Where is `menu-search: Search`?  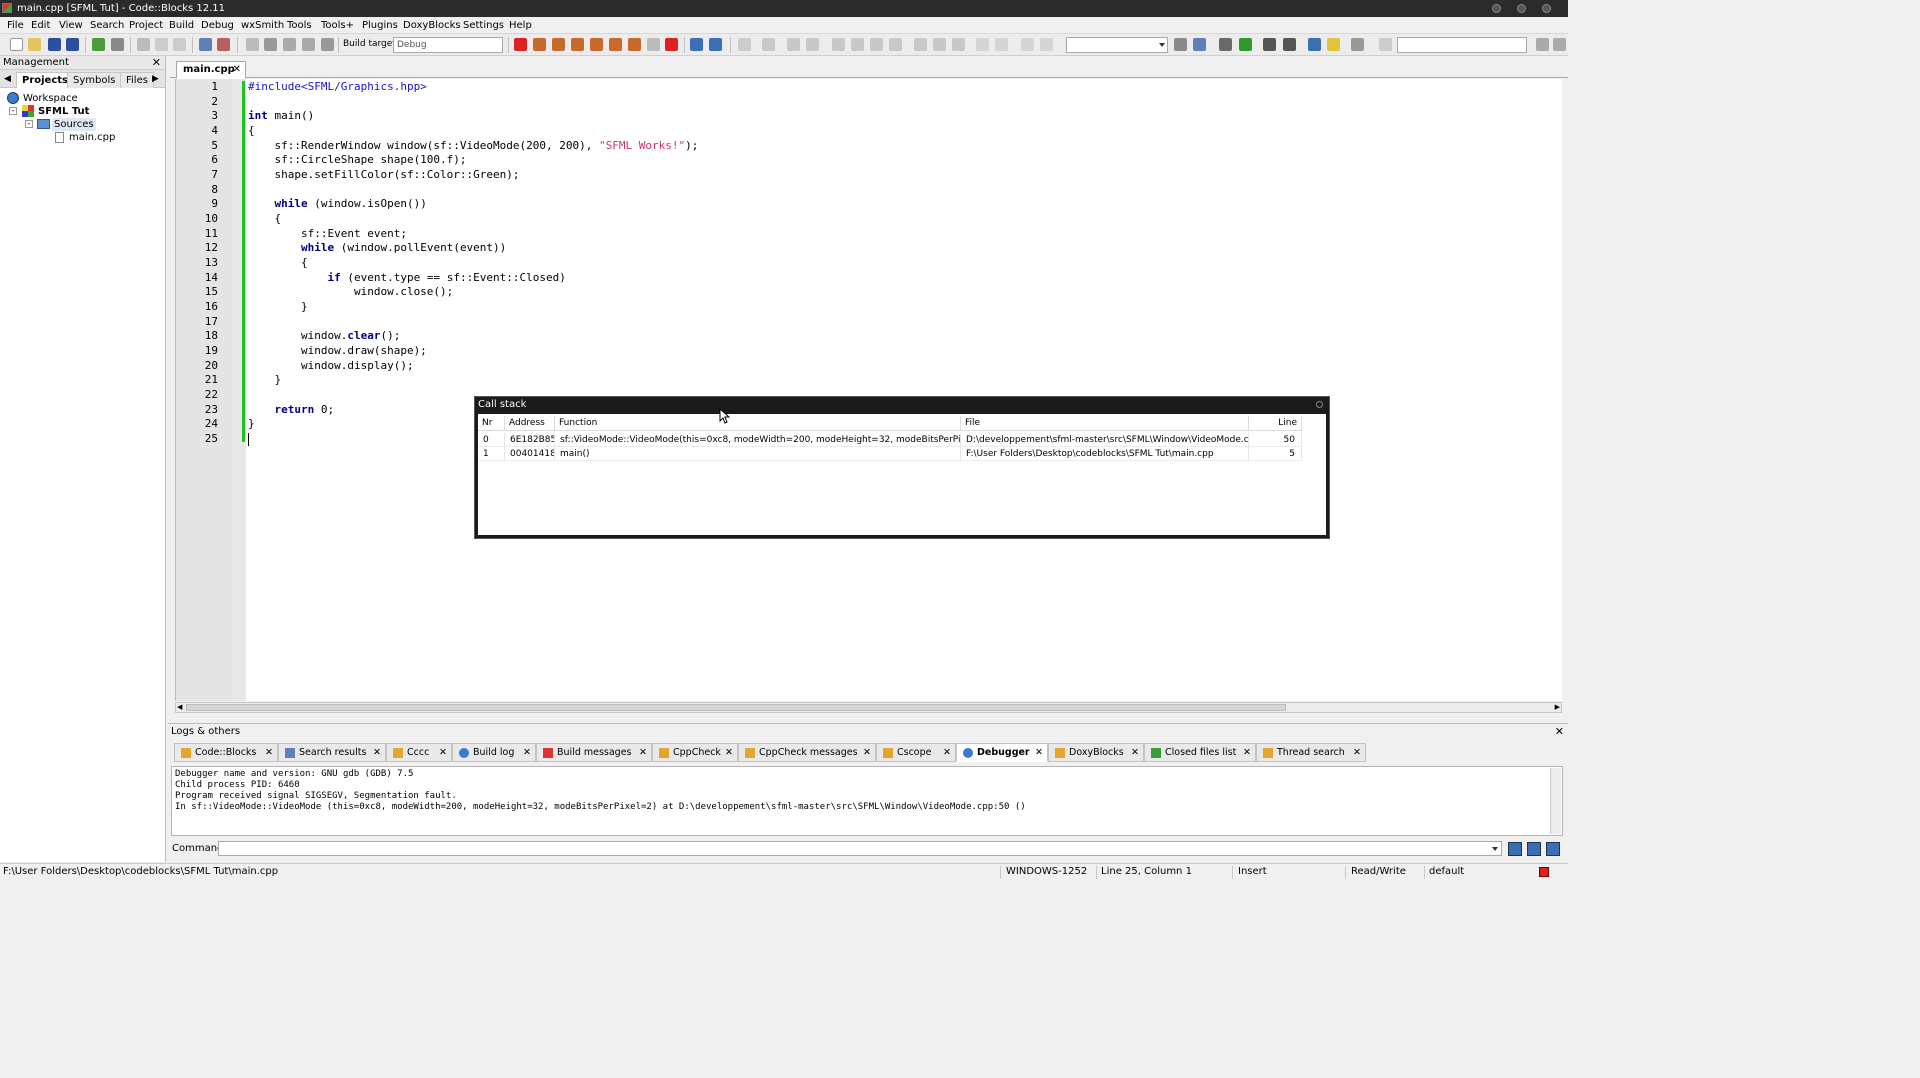 menu-search: Search is located at coordinates (107, 25).